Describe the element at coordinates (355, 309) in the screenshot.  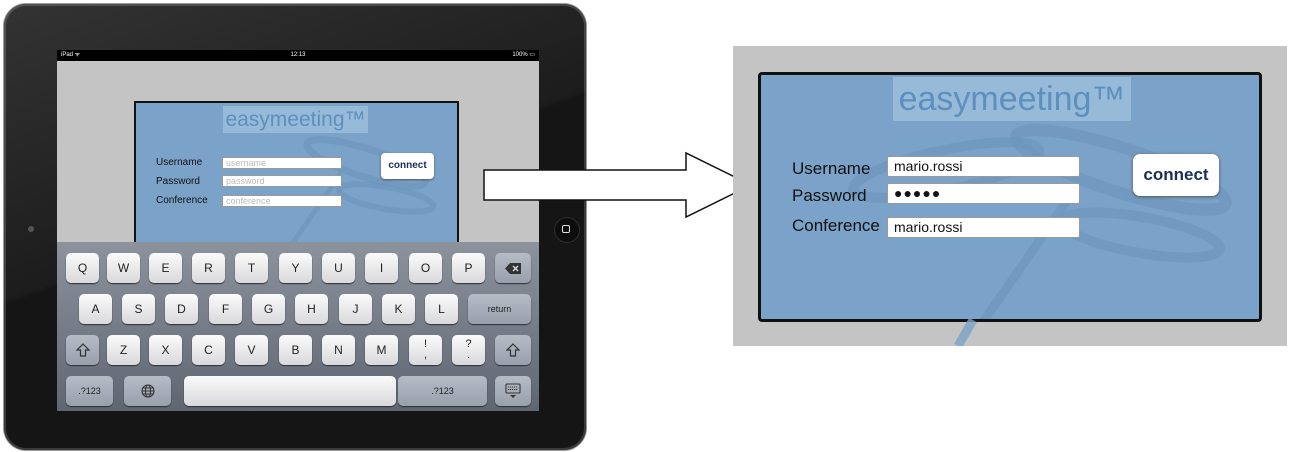
I see `key-j: J` at that location.